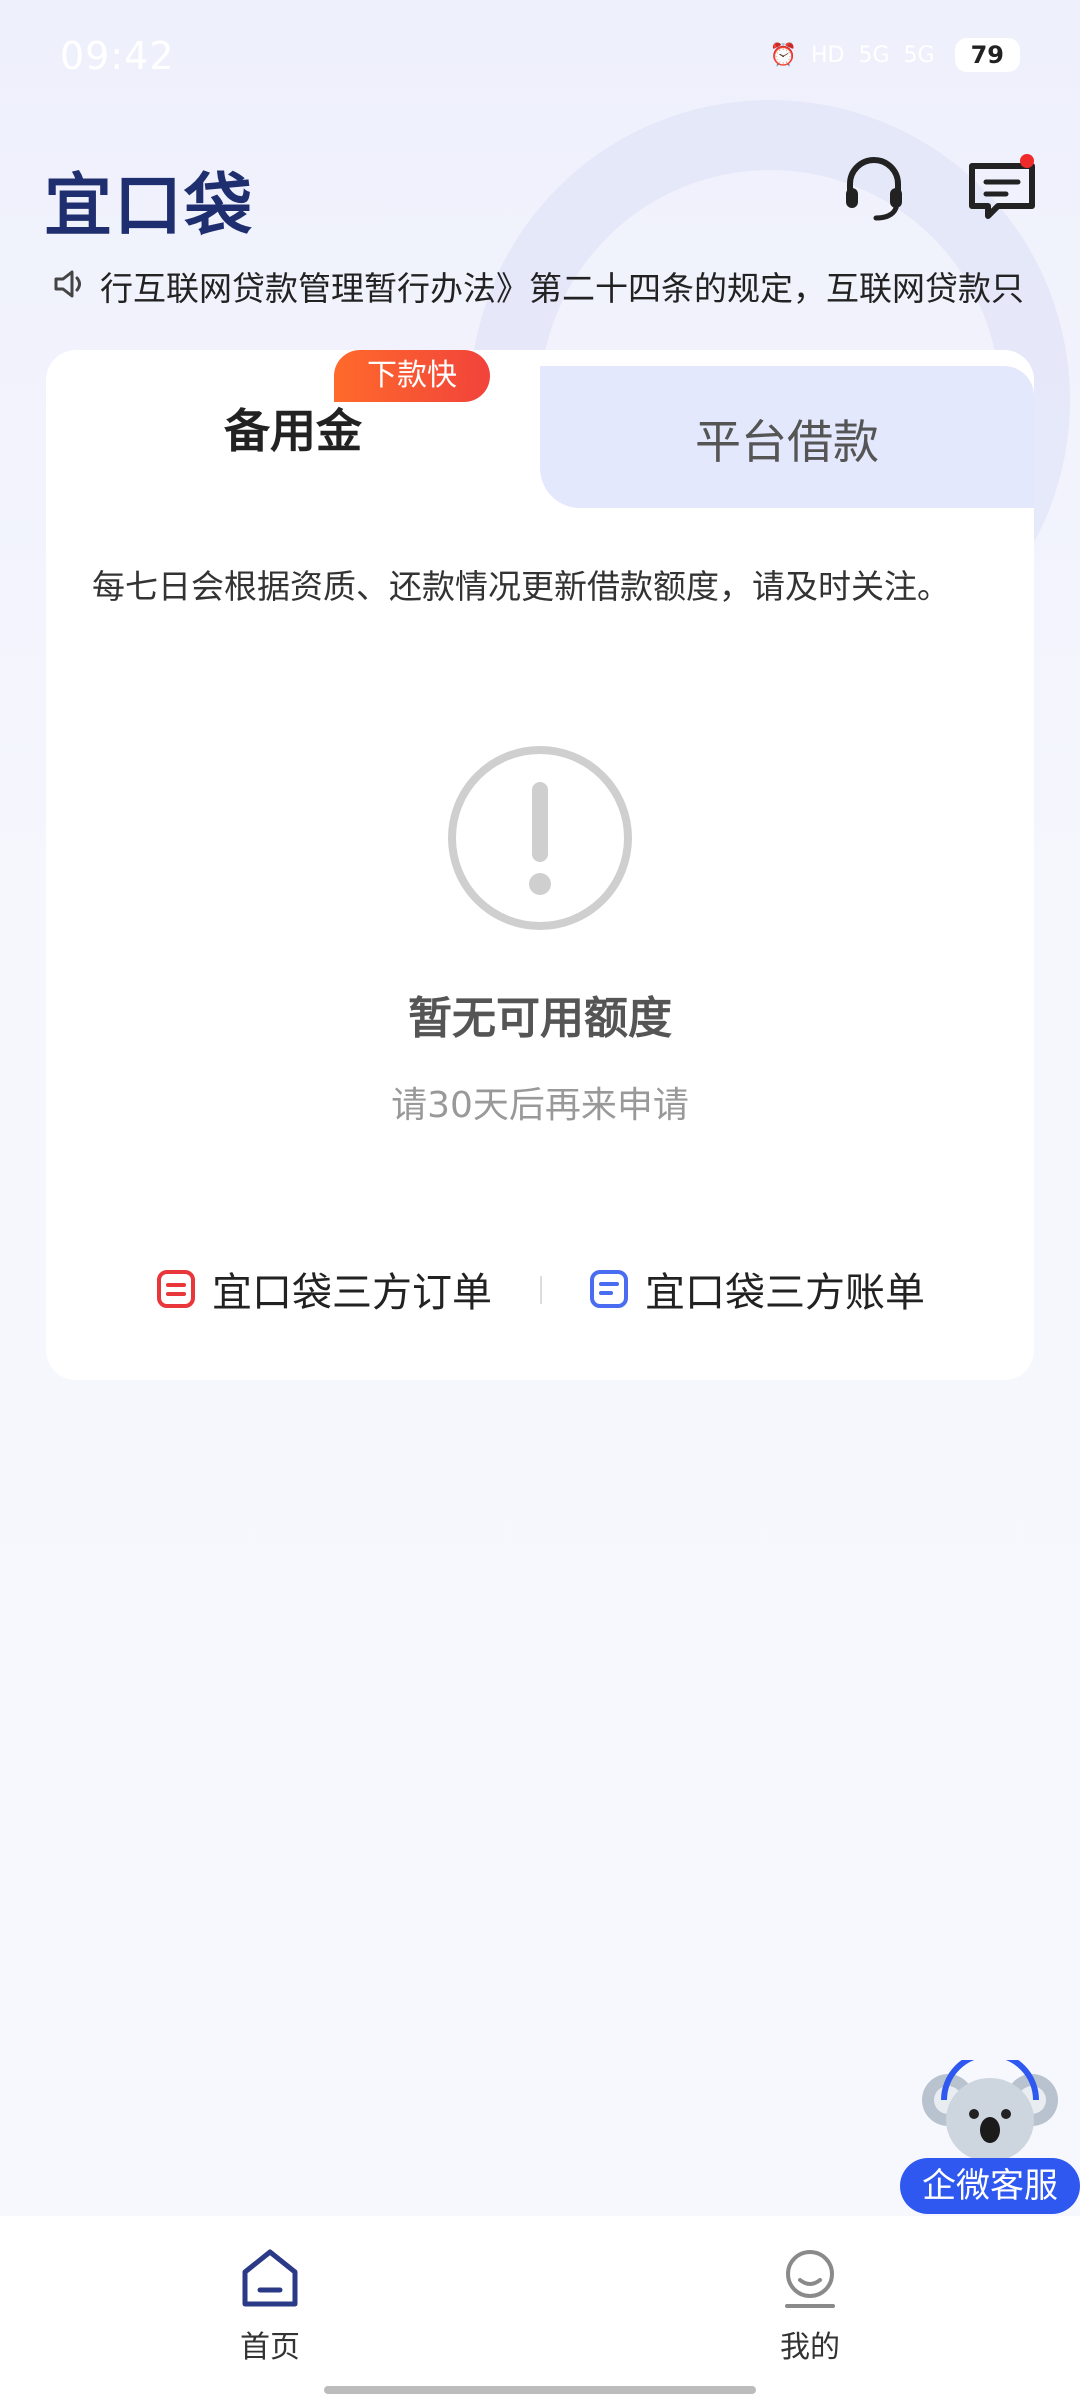 The image size is (1080, 2400). I want to click on tab-reserve-fund: 备用金, so click(293, 428).